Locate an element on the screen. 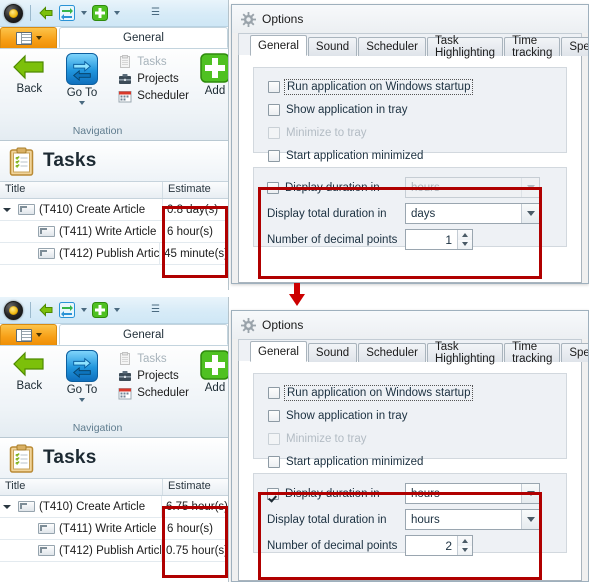  decimal-points-stepper: 1 is located at coordinates (439, 239).